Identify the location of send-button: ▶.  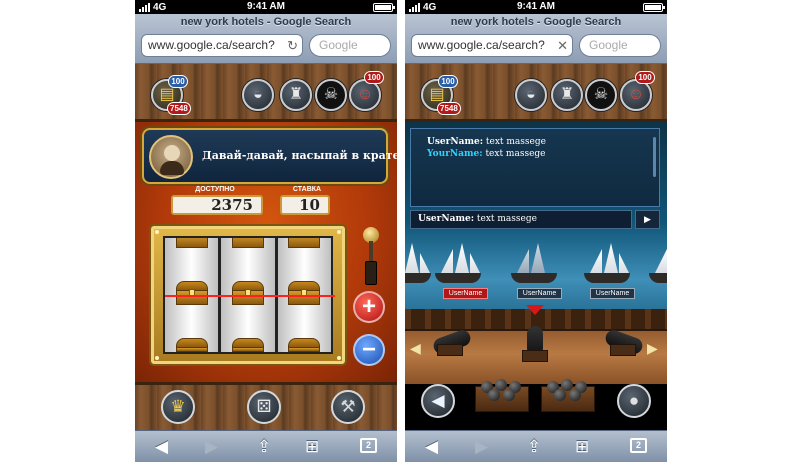
(647, 219).